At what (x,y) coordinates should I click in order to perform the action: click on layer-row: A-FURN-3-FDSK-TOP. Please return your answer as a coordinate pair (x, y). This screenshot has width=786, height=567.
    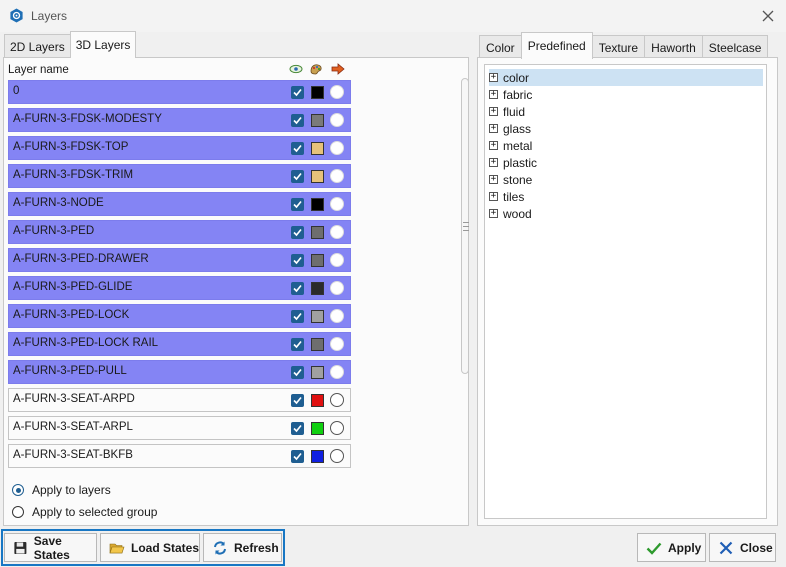
    Looking at the image, I should click on (179, 148).